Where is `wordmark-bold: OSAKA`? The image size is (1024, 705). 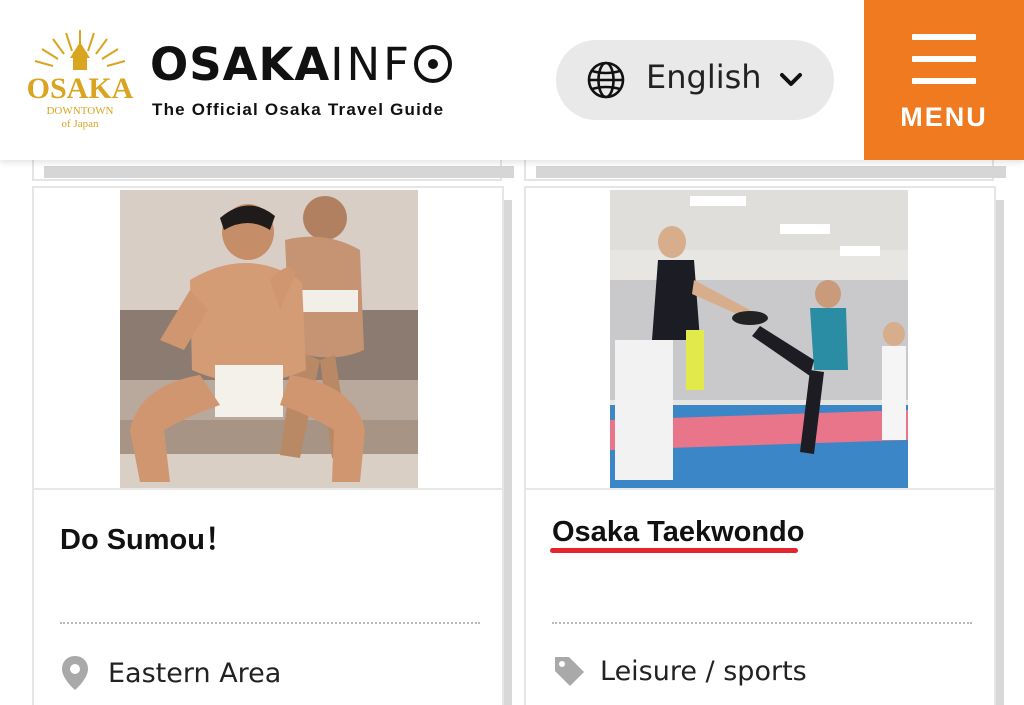
wordmark-bold: OSAKA is located at coordinates (240, 64).